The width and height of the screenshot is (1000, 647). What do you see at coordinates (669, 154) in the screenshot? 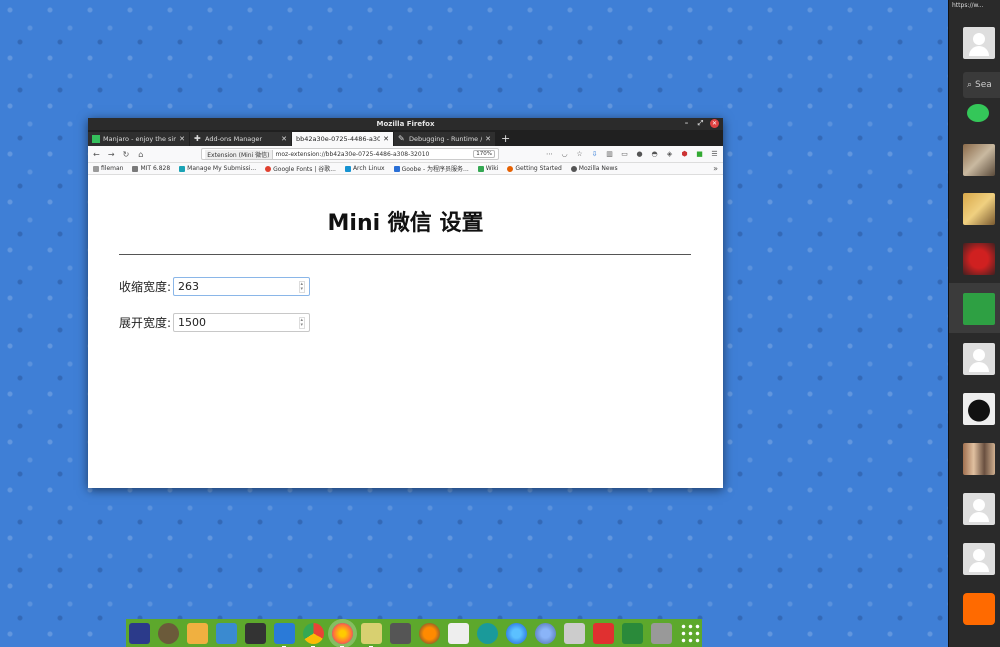
I see `shield-icon: ◈` at bounding box center [669, 154].